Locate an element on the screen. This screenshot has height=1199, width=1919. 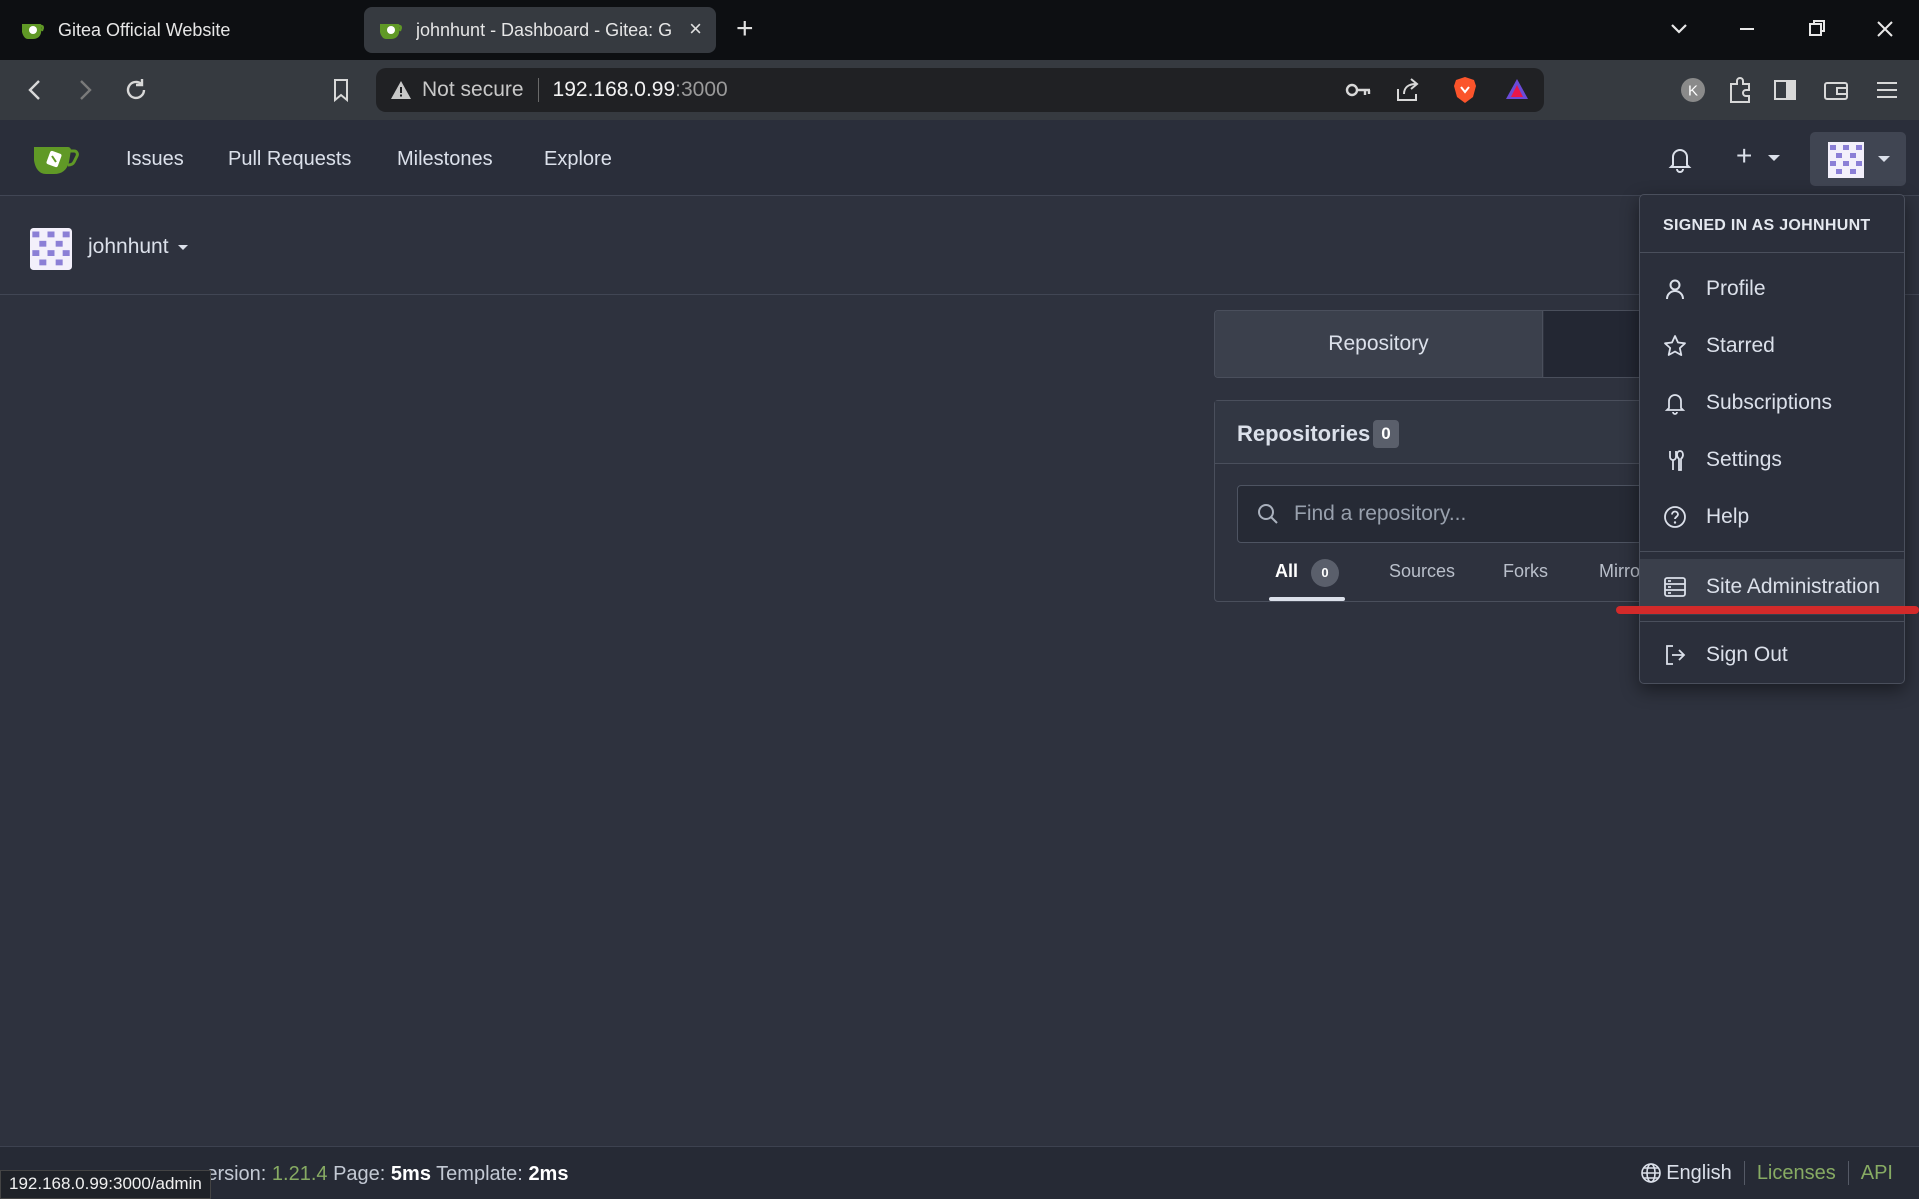
tab-dashboard: johnhunt - Dashboard - Gitea: G × is located at coordinates (540, 30).